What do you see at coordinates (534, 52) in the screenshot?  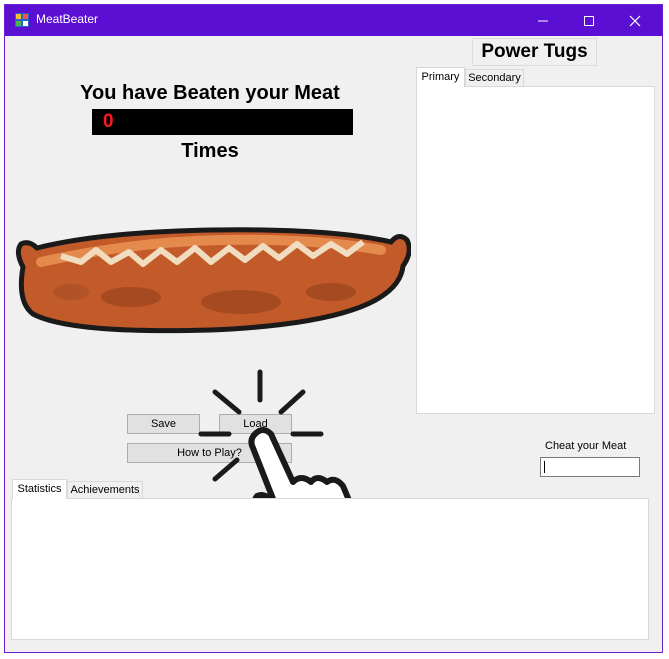 I see `power-tugs-title: Power Tugs` at bounding box center [534, 52].